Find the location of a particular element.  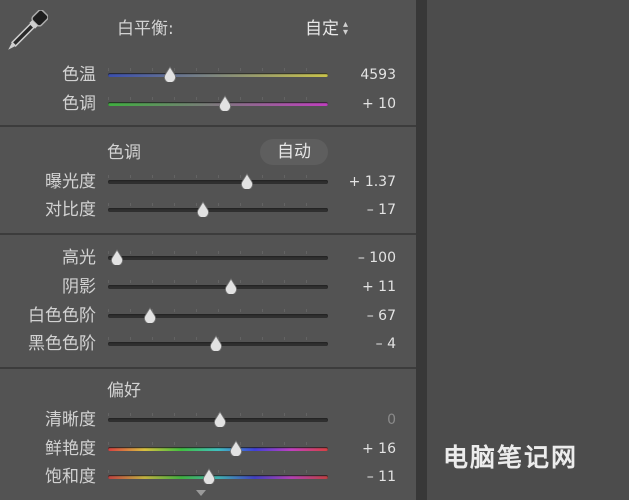

shadows-slider is located at coordinates (218, 287).